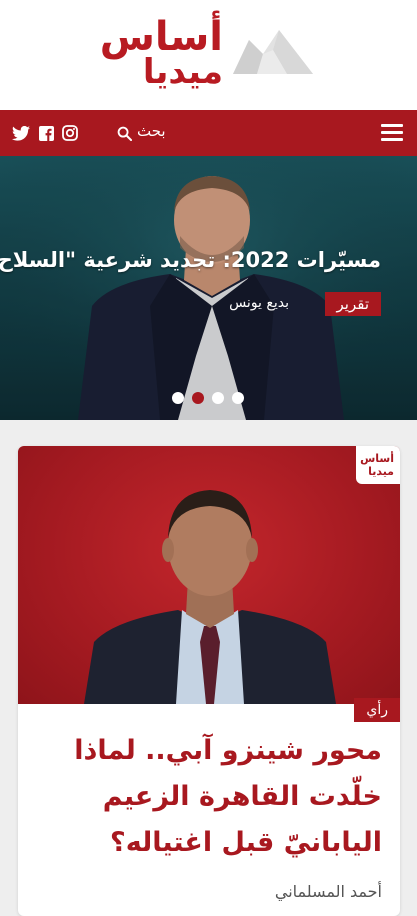 The height and width of the screenshot is (916, 417). What do you see at coordinates (377, 458) in the screenshot?
I see `corner-logo-top: أساس` at bounding box center [377, 458].